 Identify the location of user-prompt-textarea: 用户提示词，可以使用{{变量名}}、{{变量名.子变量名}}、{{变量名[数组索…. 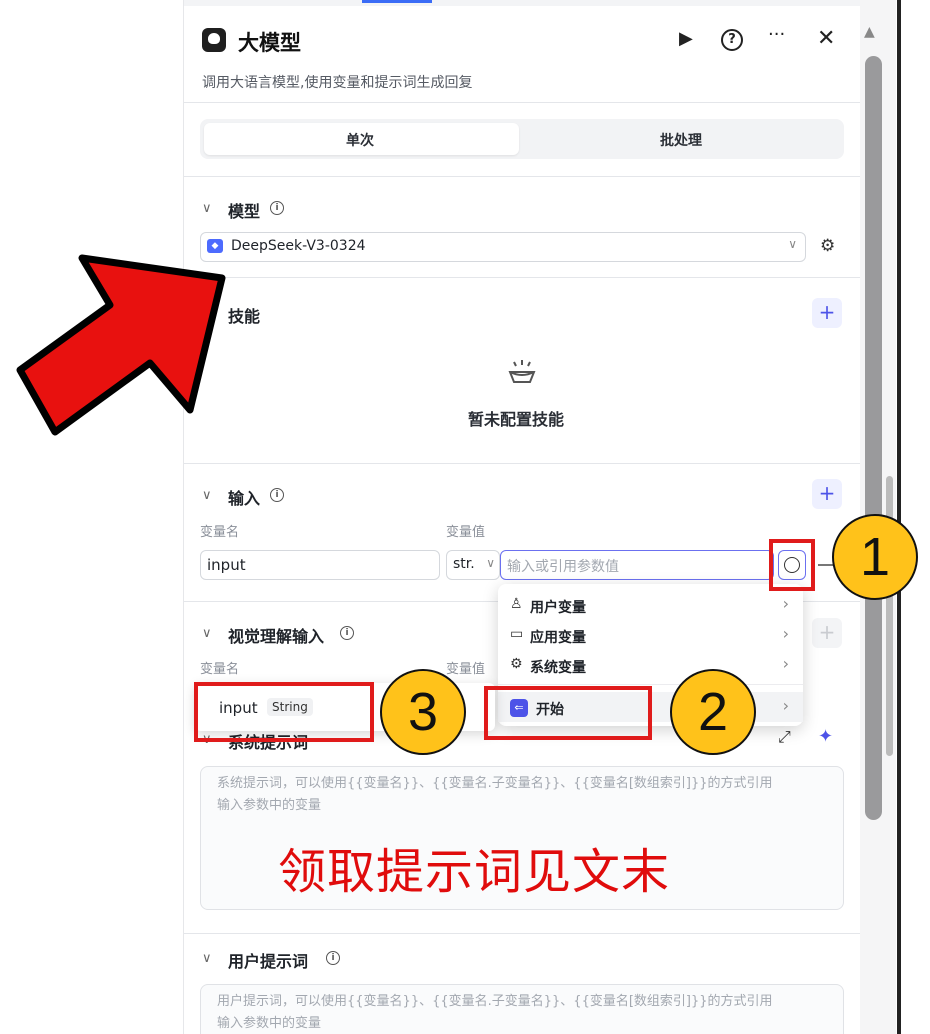
(522, 1009).